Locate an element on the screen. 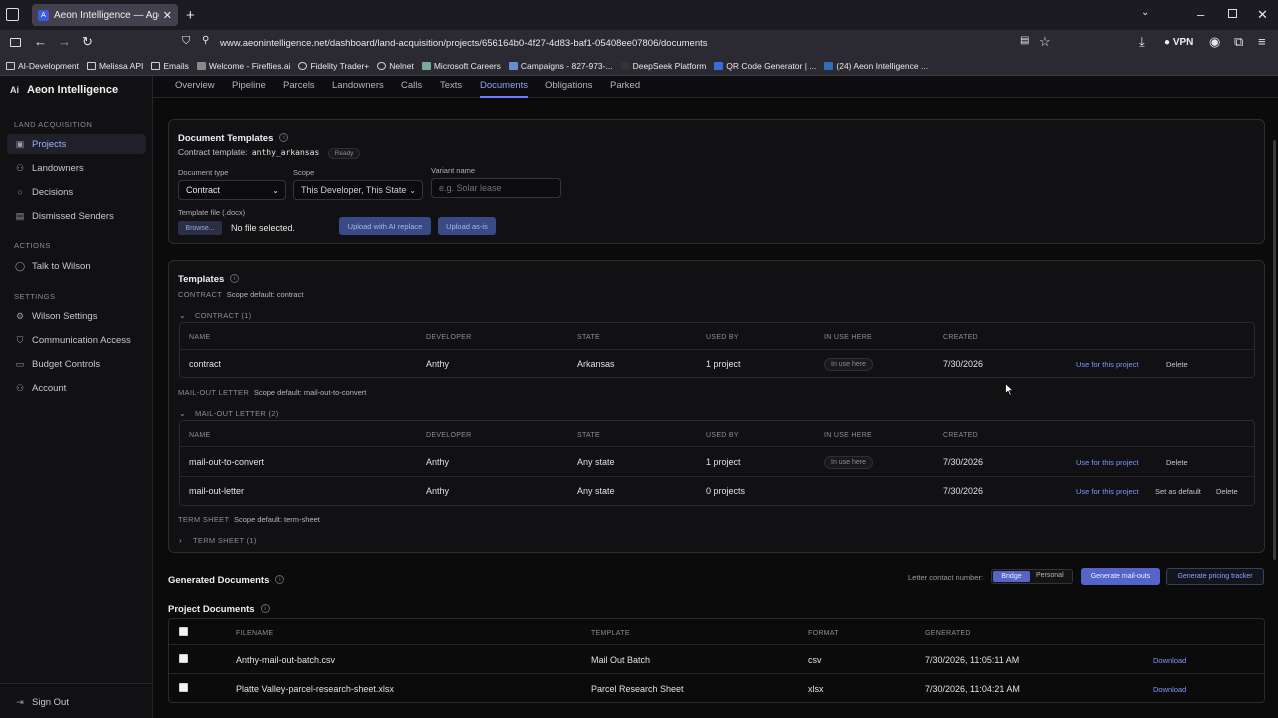 The height and width of the screenshot is (718, 1278). col-filename: FILENAME is located at coordinates (254, 633).